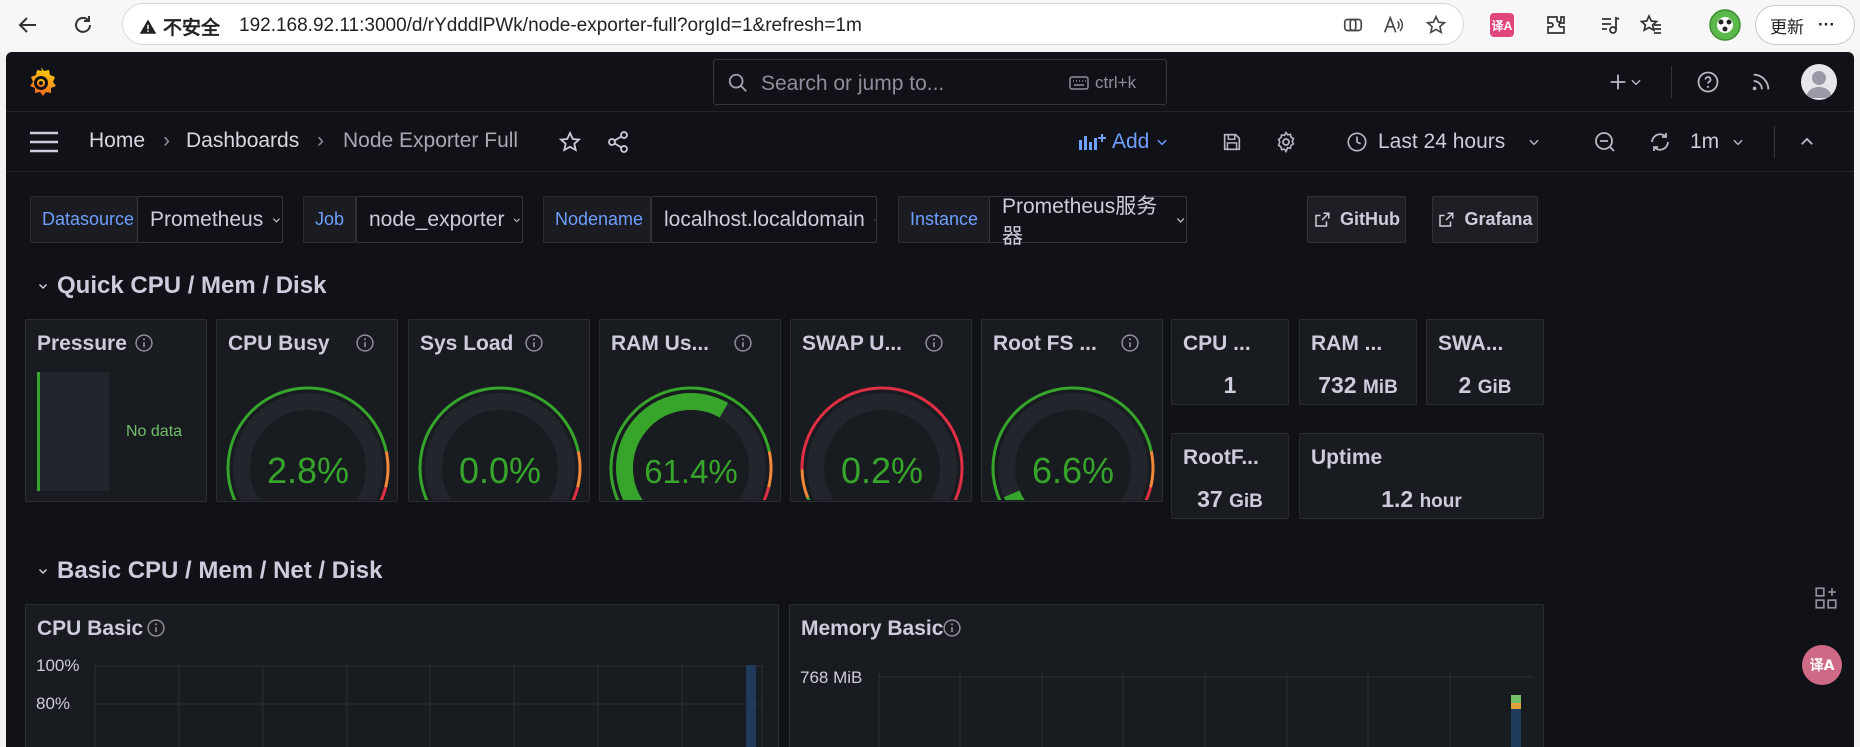 The image size is (1860, 747). I want to click on panel-cpu-cores: CPU ... 1, so click(1230, 362).